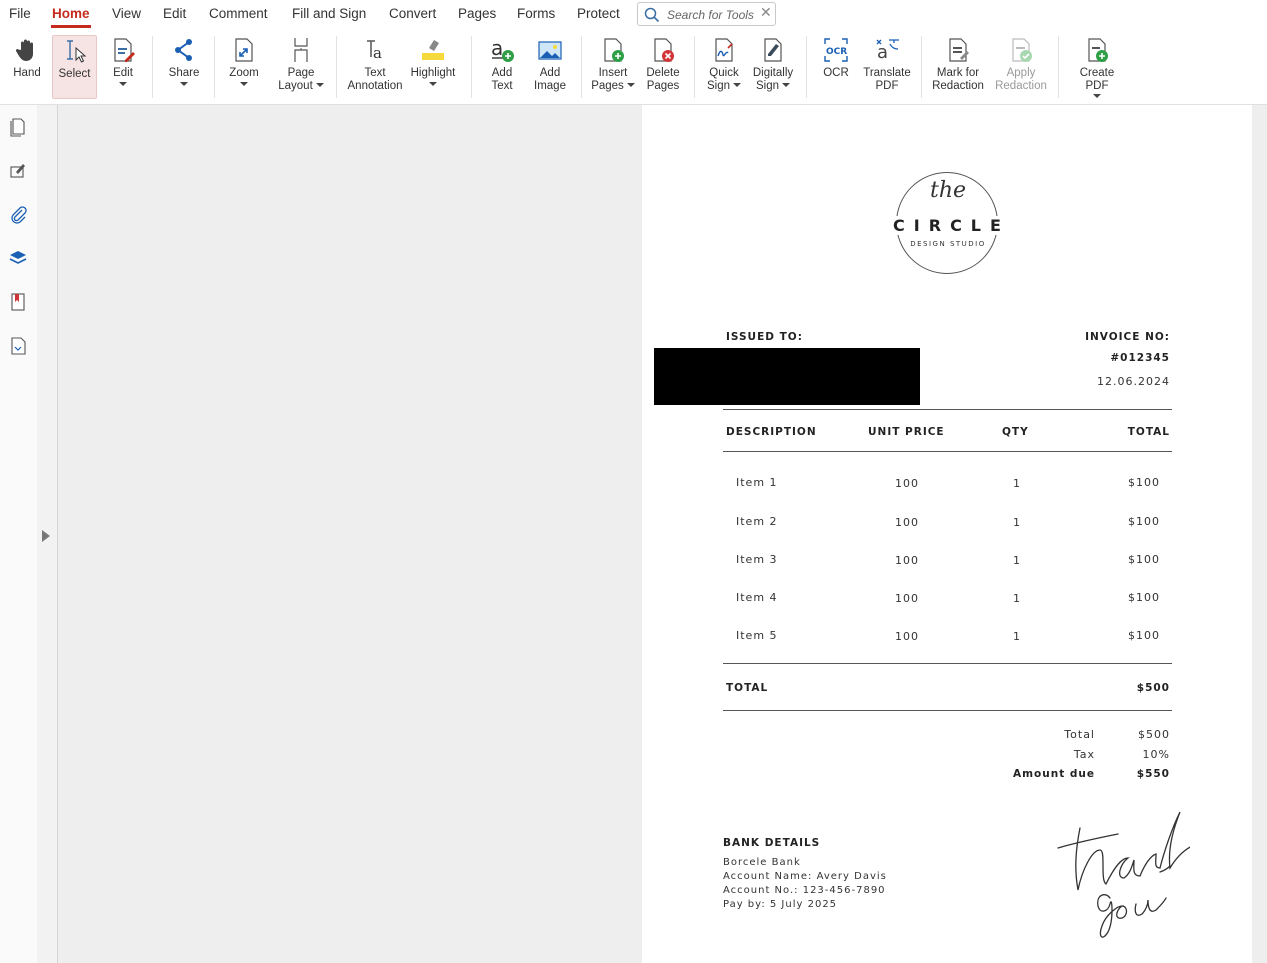  I want to click on insert-pages-label: Insert Pages, so click(613, 79).